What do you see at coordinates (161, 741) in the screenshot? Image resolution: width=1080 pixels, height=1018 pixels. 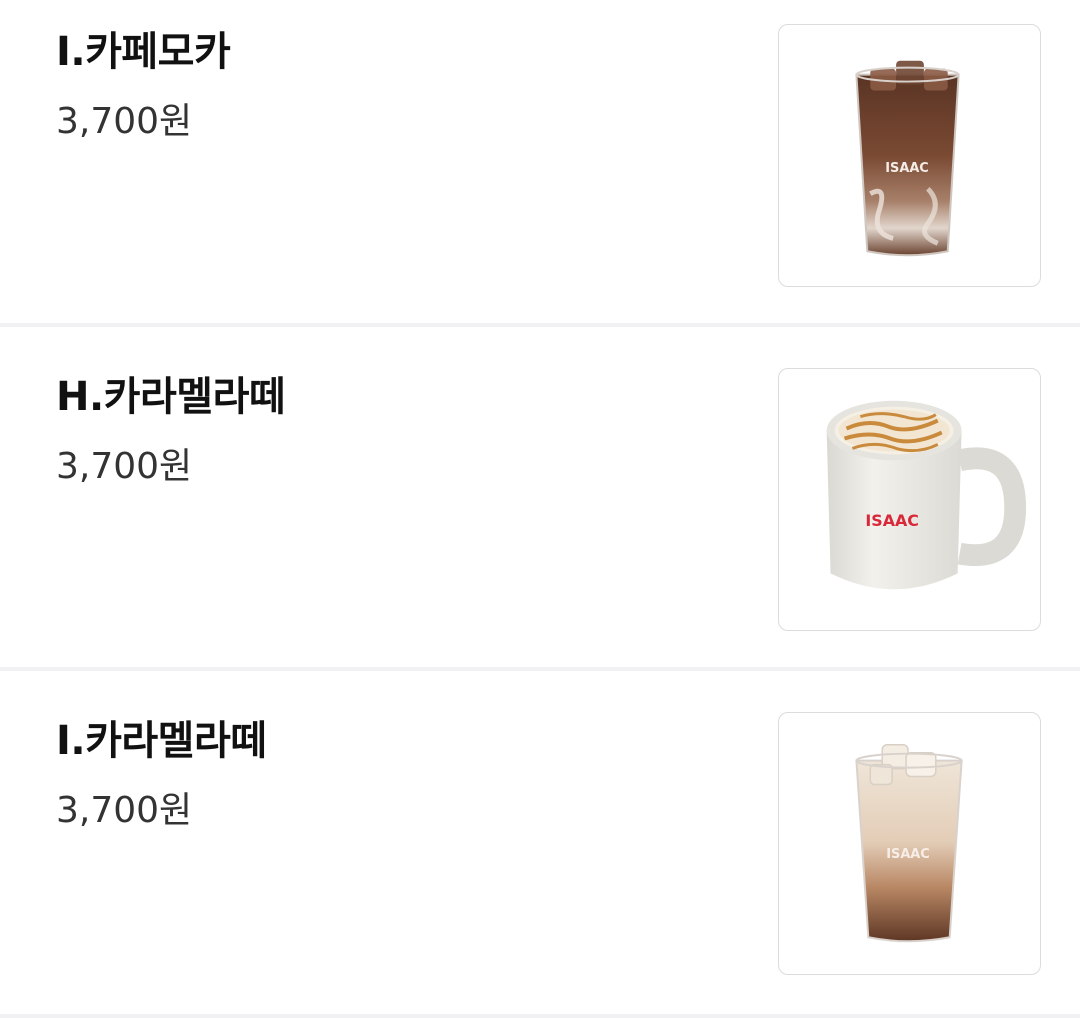 I see `menu-item-name: I.카라멜라떼` at bounding box center [161, 741].